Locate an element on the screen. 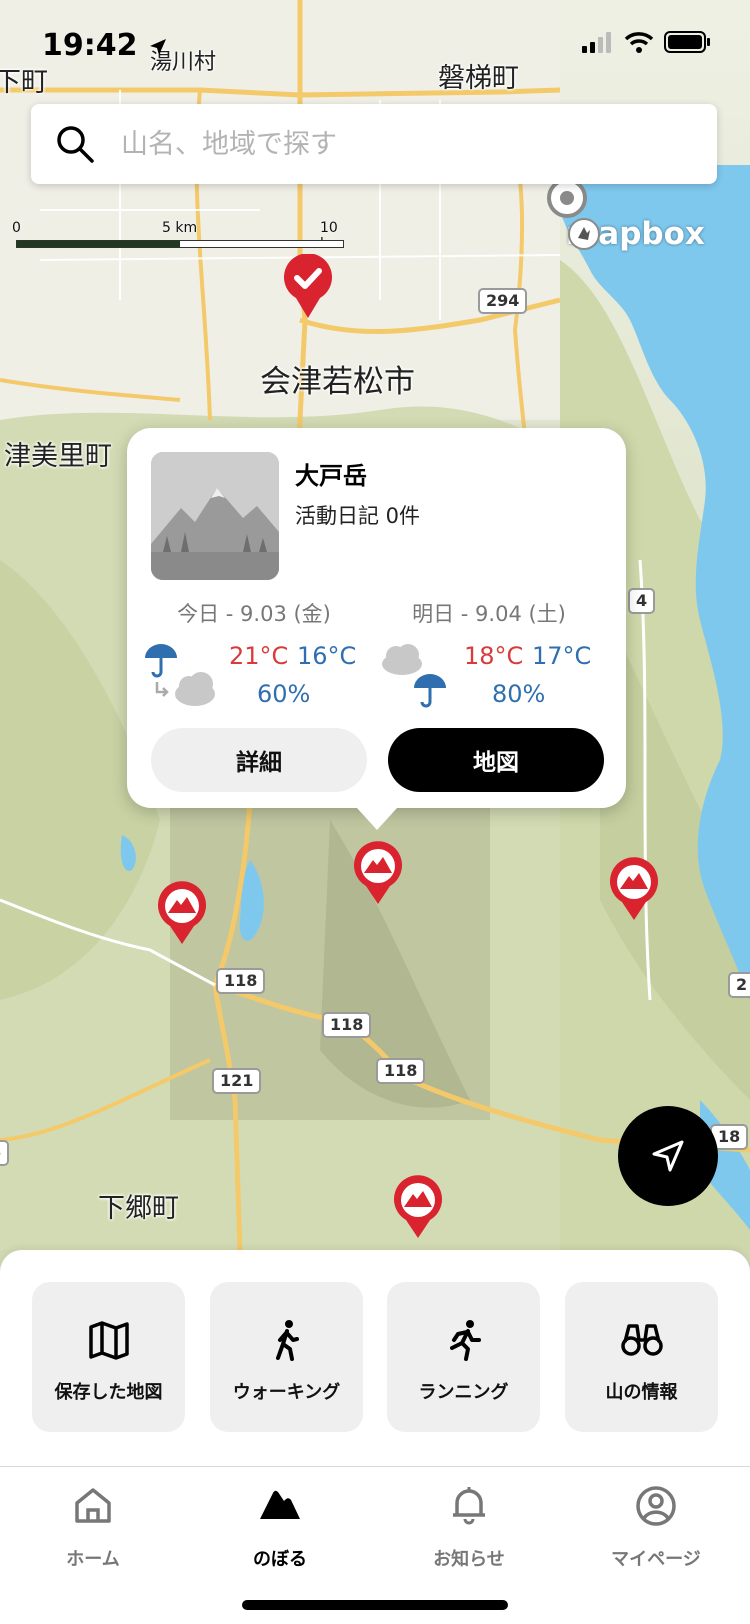 This screenshot has width=750, height=1624. running-button: ランニング is located at coordinates (463, 1357).